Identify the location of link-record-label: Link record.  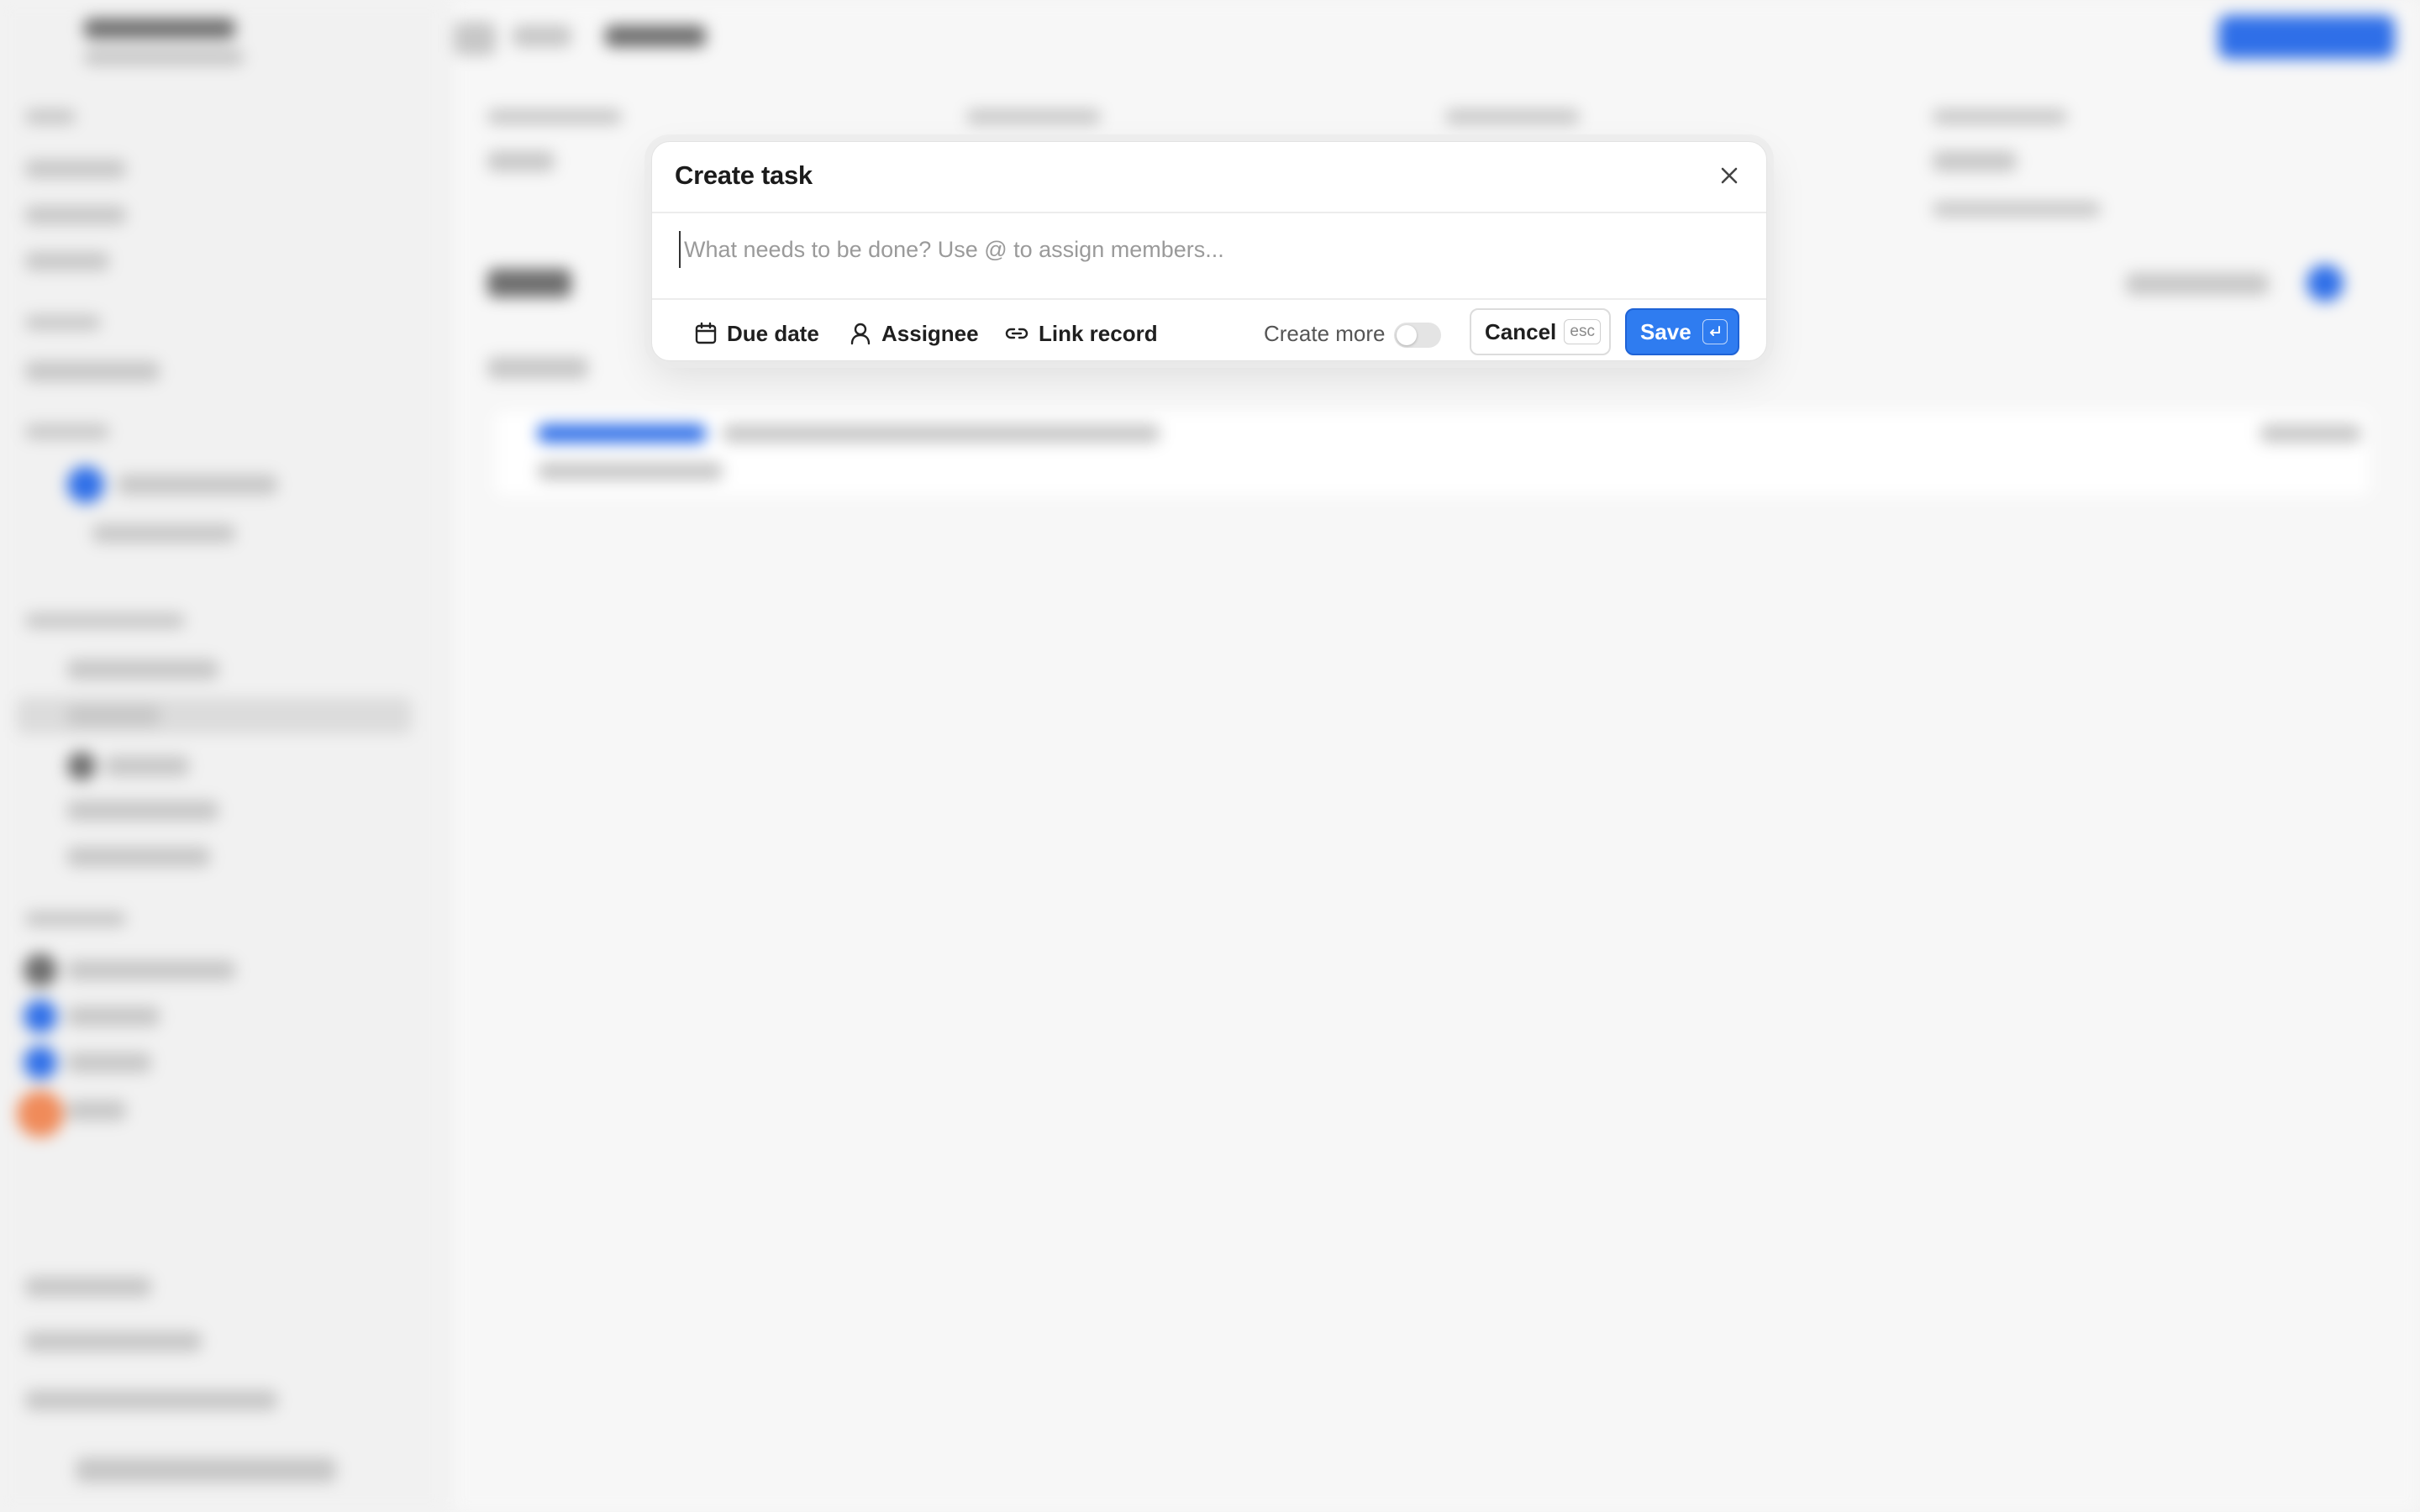
(1098, 333).